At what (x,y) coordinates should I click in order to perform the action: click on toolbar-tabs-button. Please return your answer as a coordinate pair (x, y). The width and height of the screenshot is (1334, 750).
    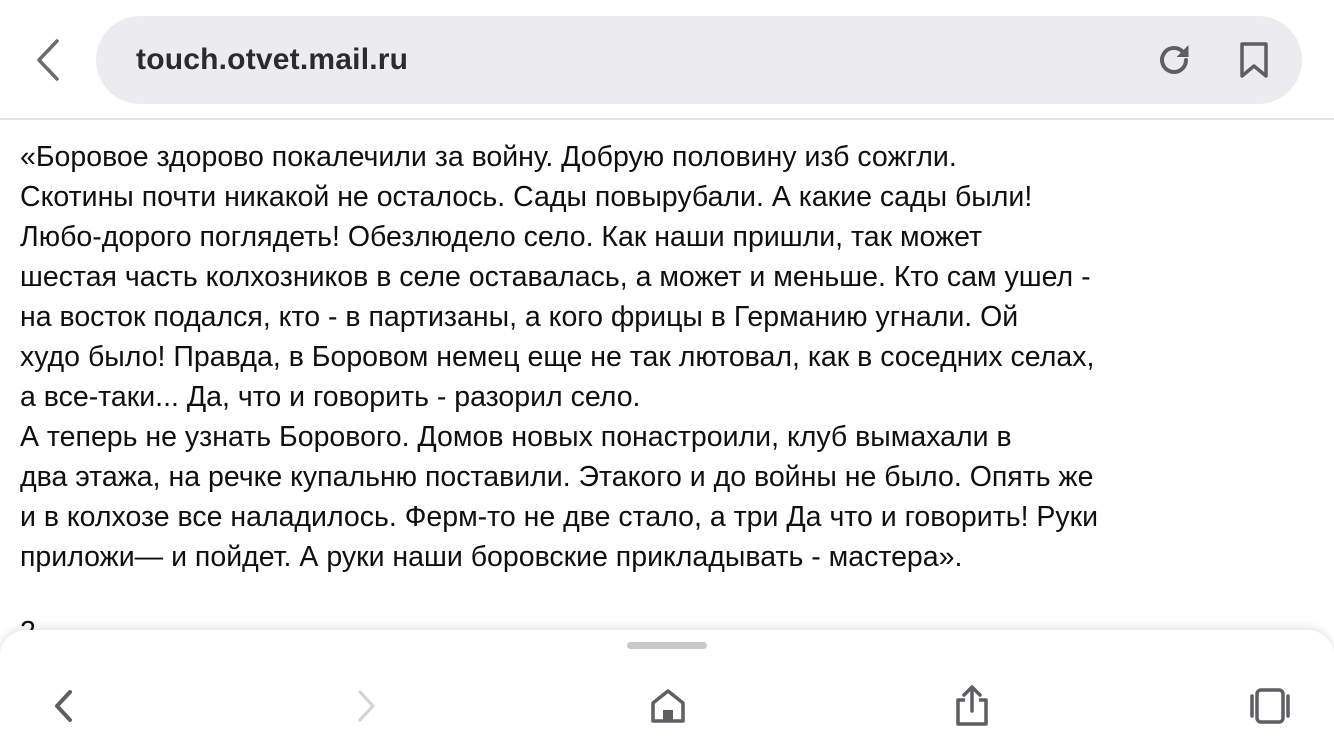
    Looking at the image, I should click on (1270, 706).